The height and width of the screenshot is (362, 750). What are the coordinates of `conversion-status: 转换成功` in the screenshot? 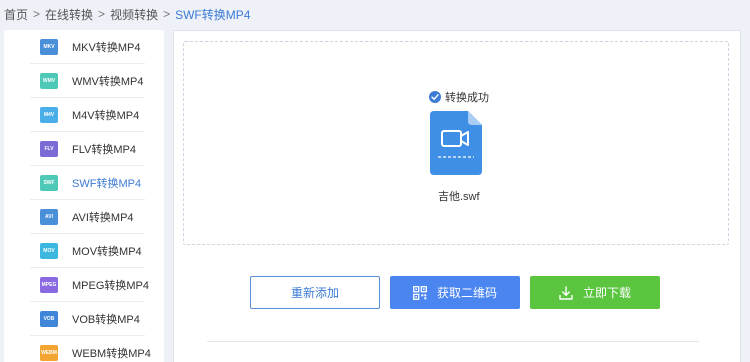 It's located at (459, 97).